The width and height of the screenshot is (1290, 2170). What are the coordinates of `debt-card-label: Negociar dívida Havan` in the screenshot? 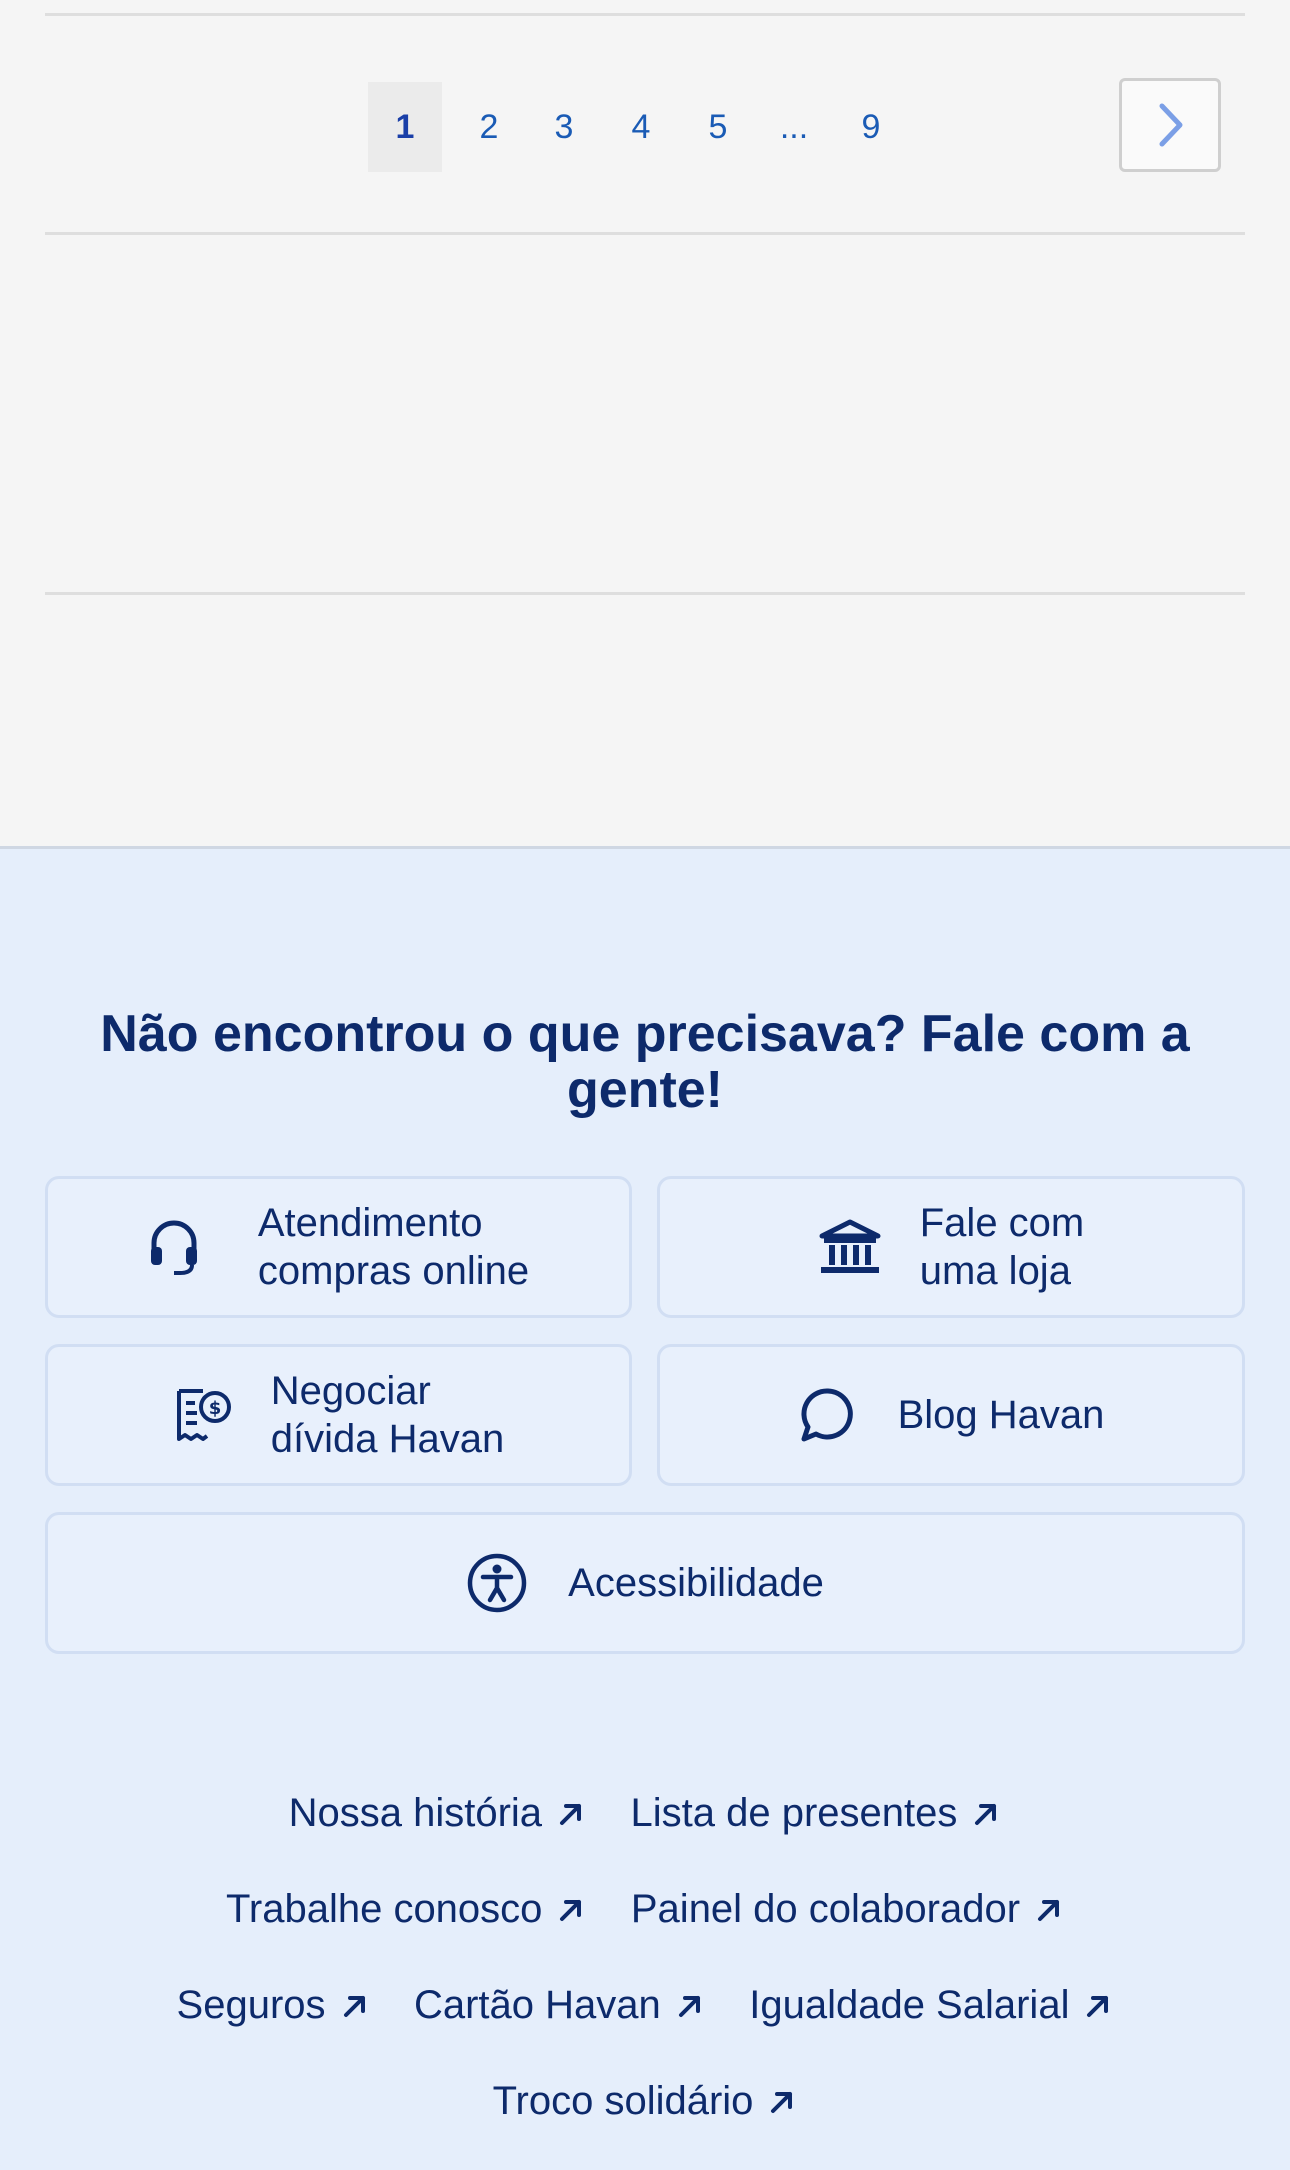 It's located at (387, 1415).